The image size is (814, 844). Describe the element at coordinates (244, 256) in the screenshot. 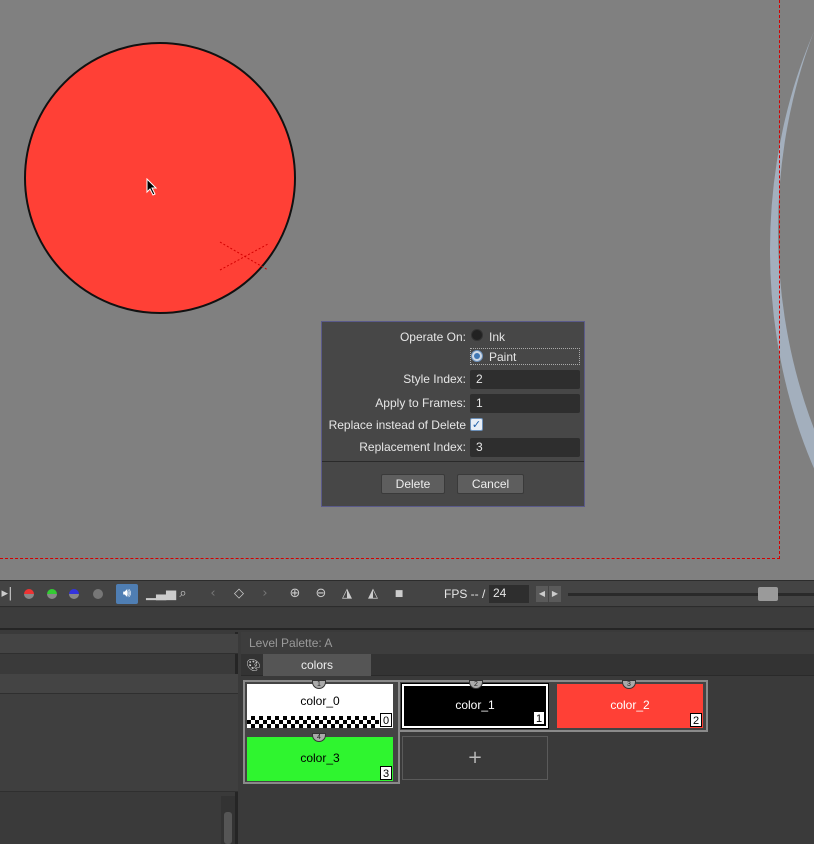

I see `center-cross-marks` at that location.